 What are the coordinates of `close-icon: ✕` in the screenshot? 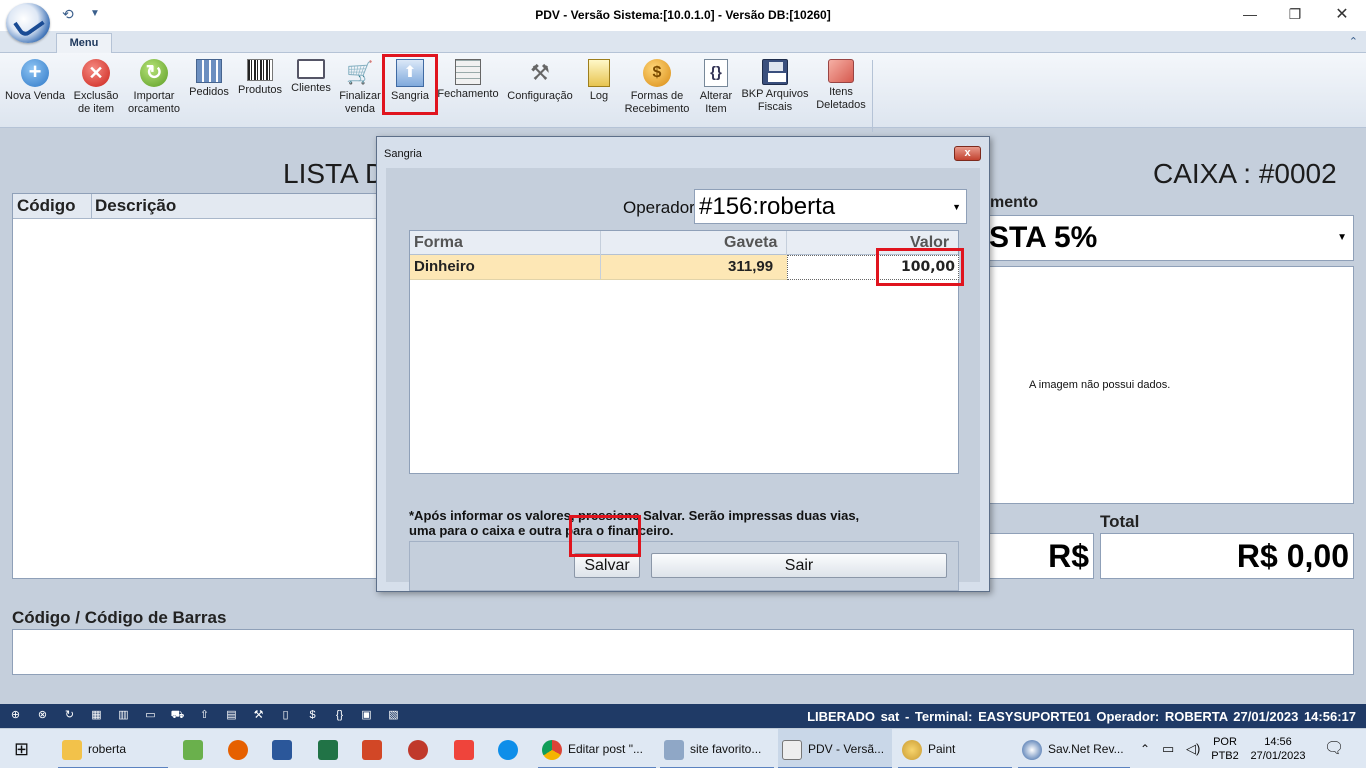 It's located at (1342, 14).